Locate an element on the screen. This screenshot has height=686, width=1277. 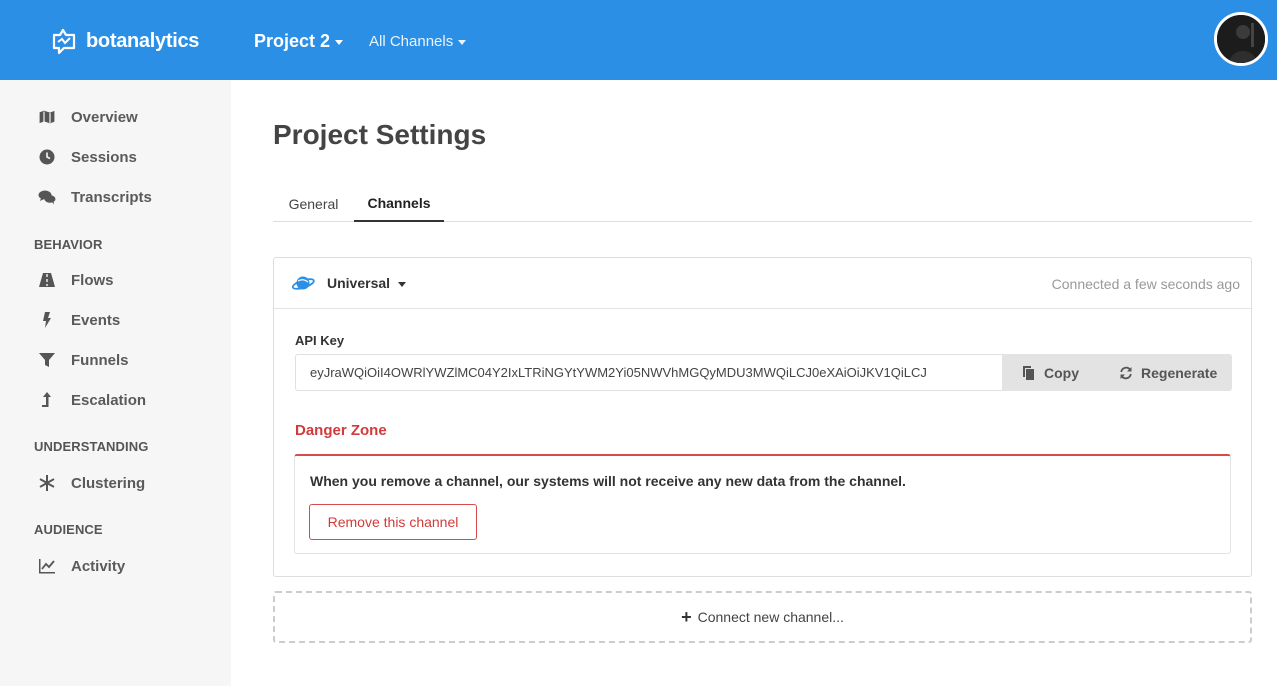
sidebar-item-overview: Overview is located at coordinates (88, 117).